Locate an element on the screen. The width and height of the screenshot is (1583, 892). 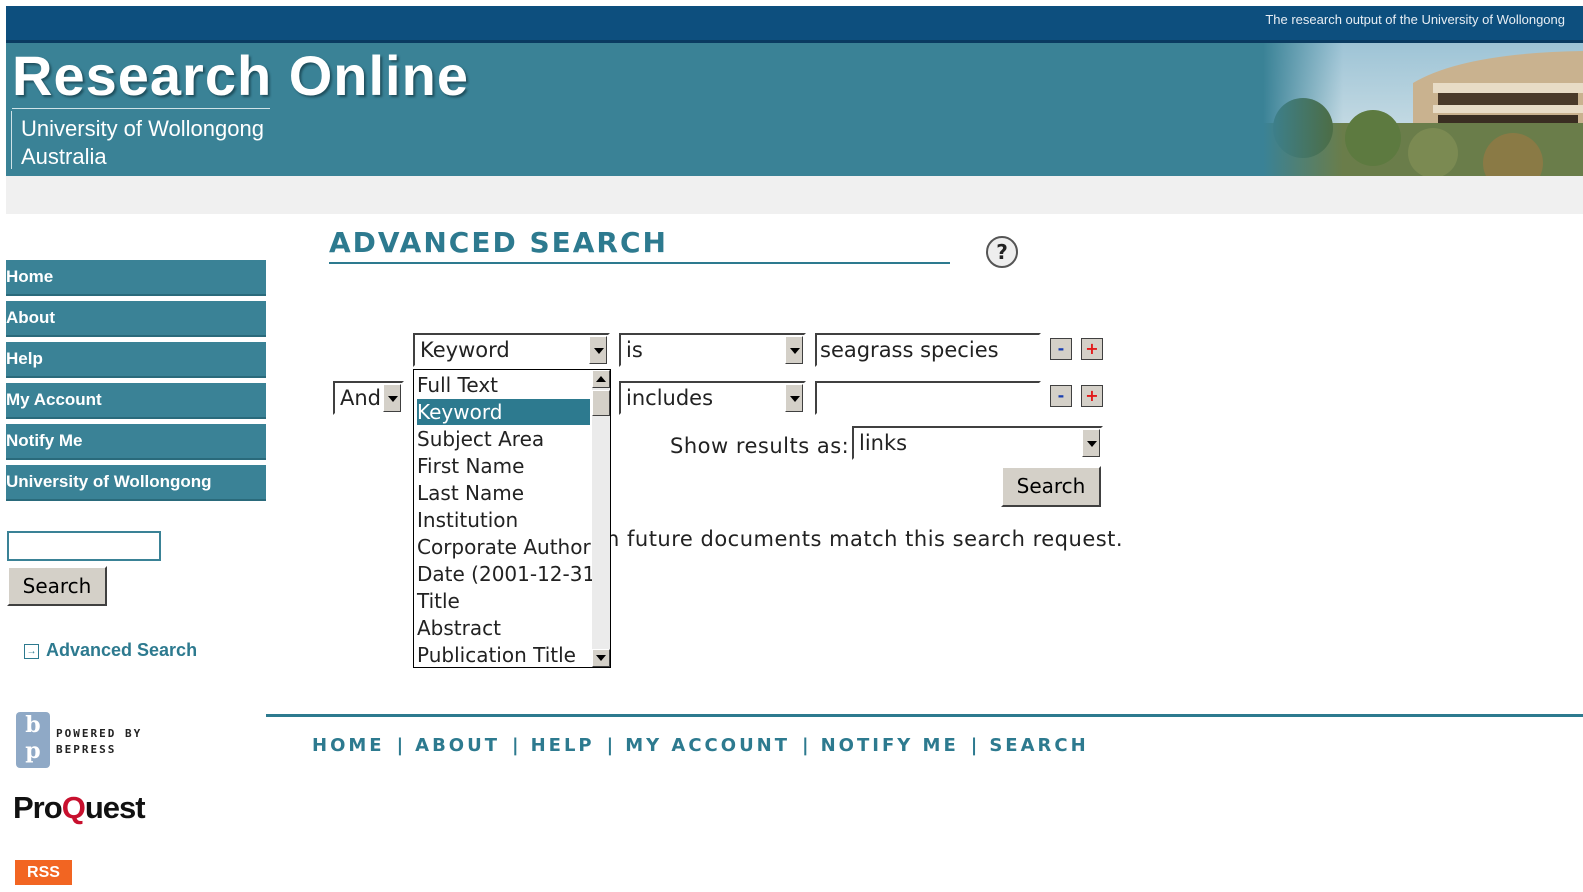
help-icon: ? is located at coordinates (1002, 252).